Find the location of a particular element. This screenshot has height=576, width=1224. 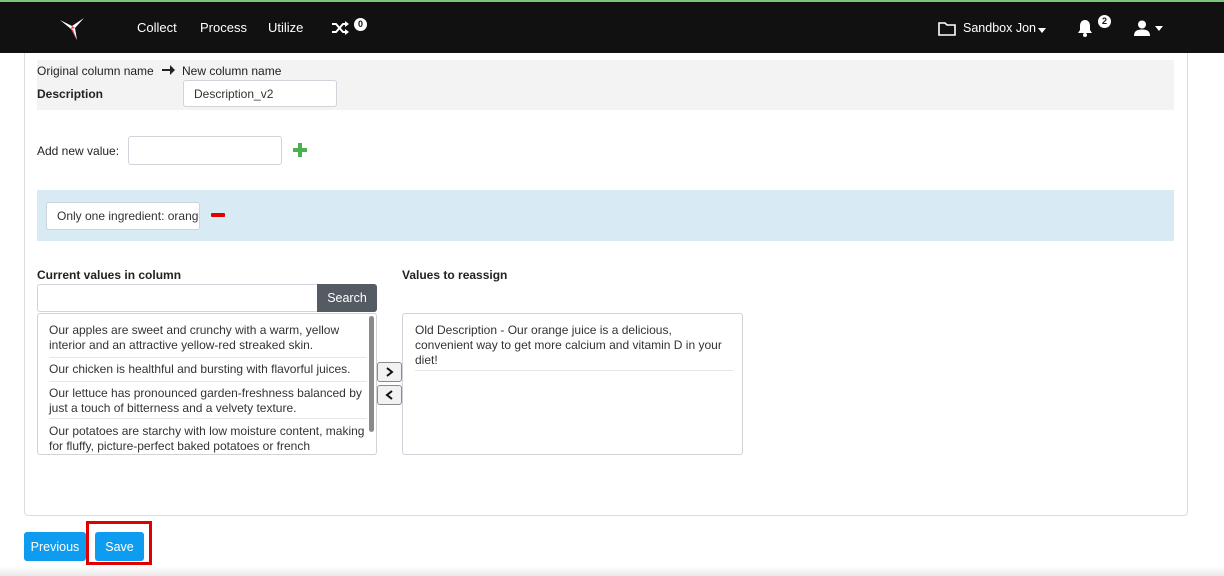

arrow-right-icon is located at coordinates (168, 70).